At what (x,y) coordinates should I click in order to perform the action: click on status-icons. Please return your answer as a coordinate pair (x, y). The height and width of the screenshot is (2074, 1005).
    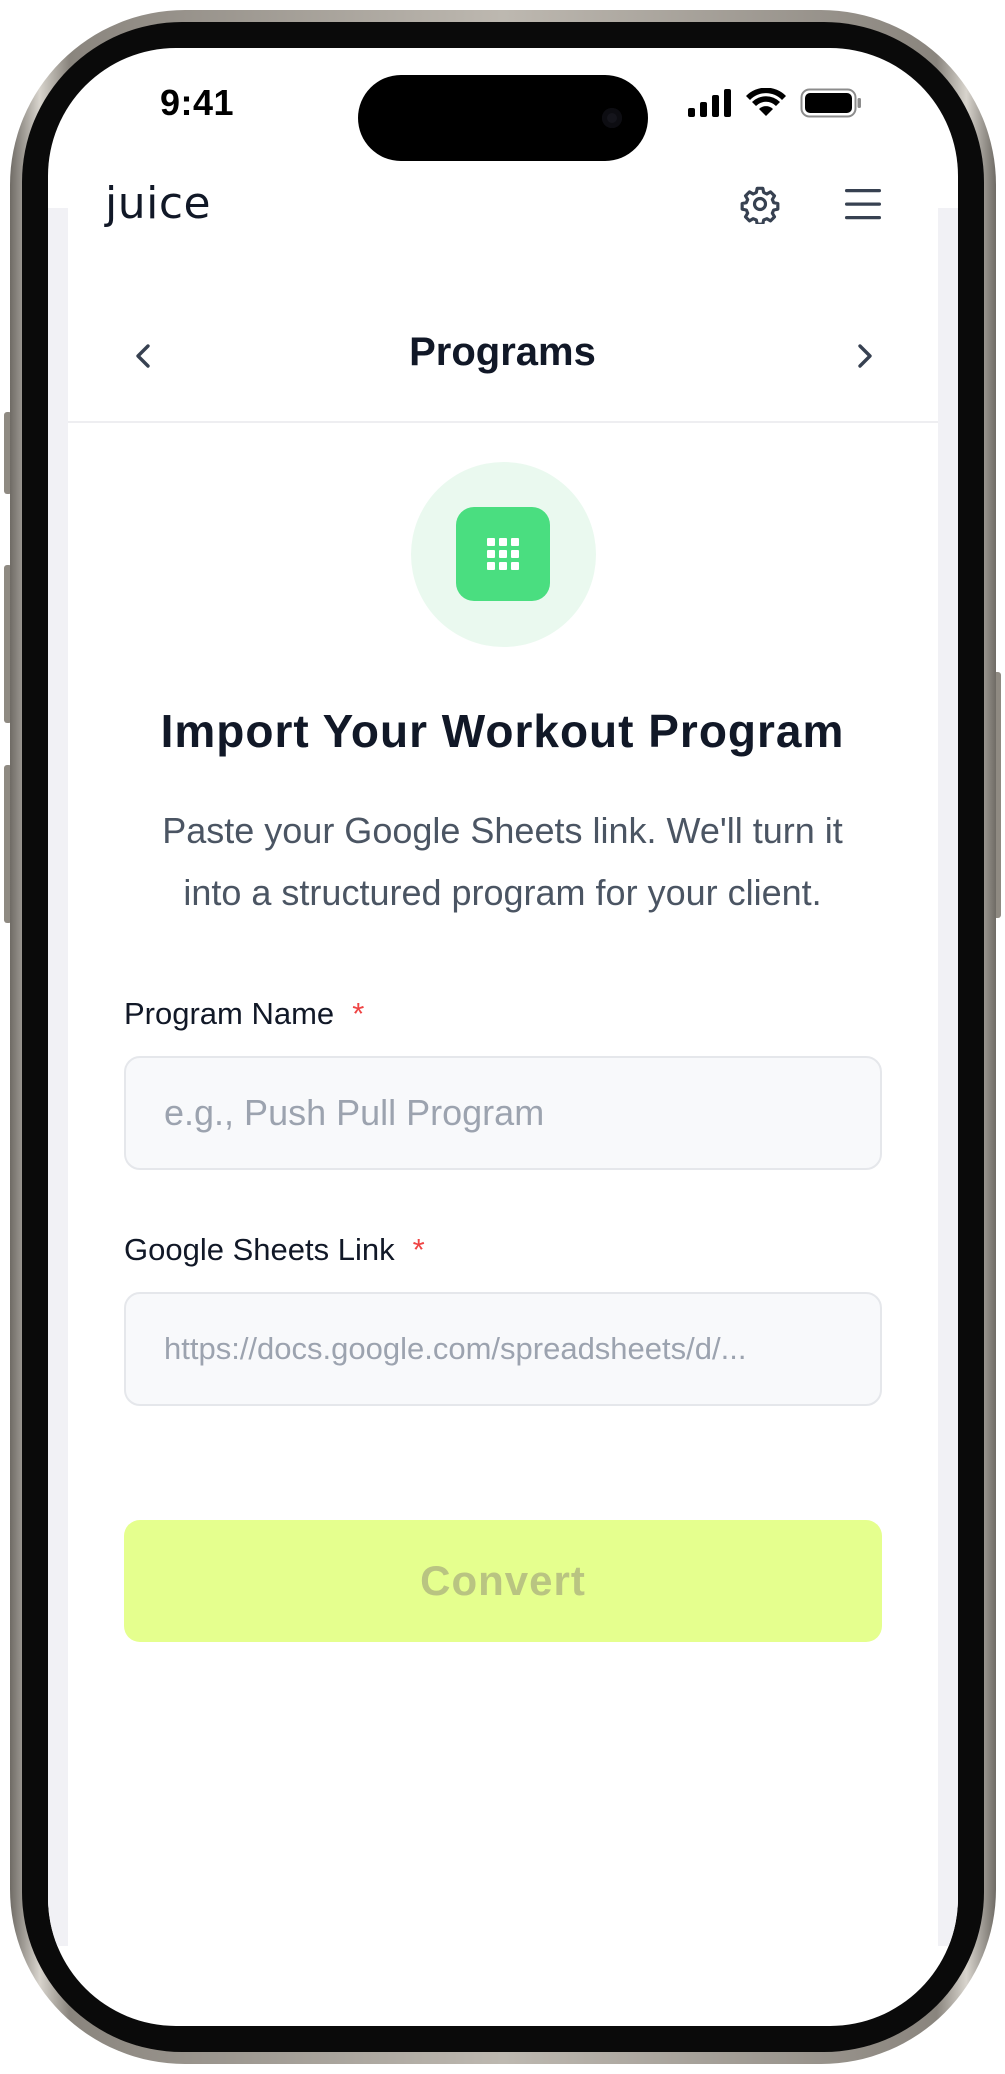
    Looking at the image, I should click on (775, 103).